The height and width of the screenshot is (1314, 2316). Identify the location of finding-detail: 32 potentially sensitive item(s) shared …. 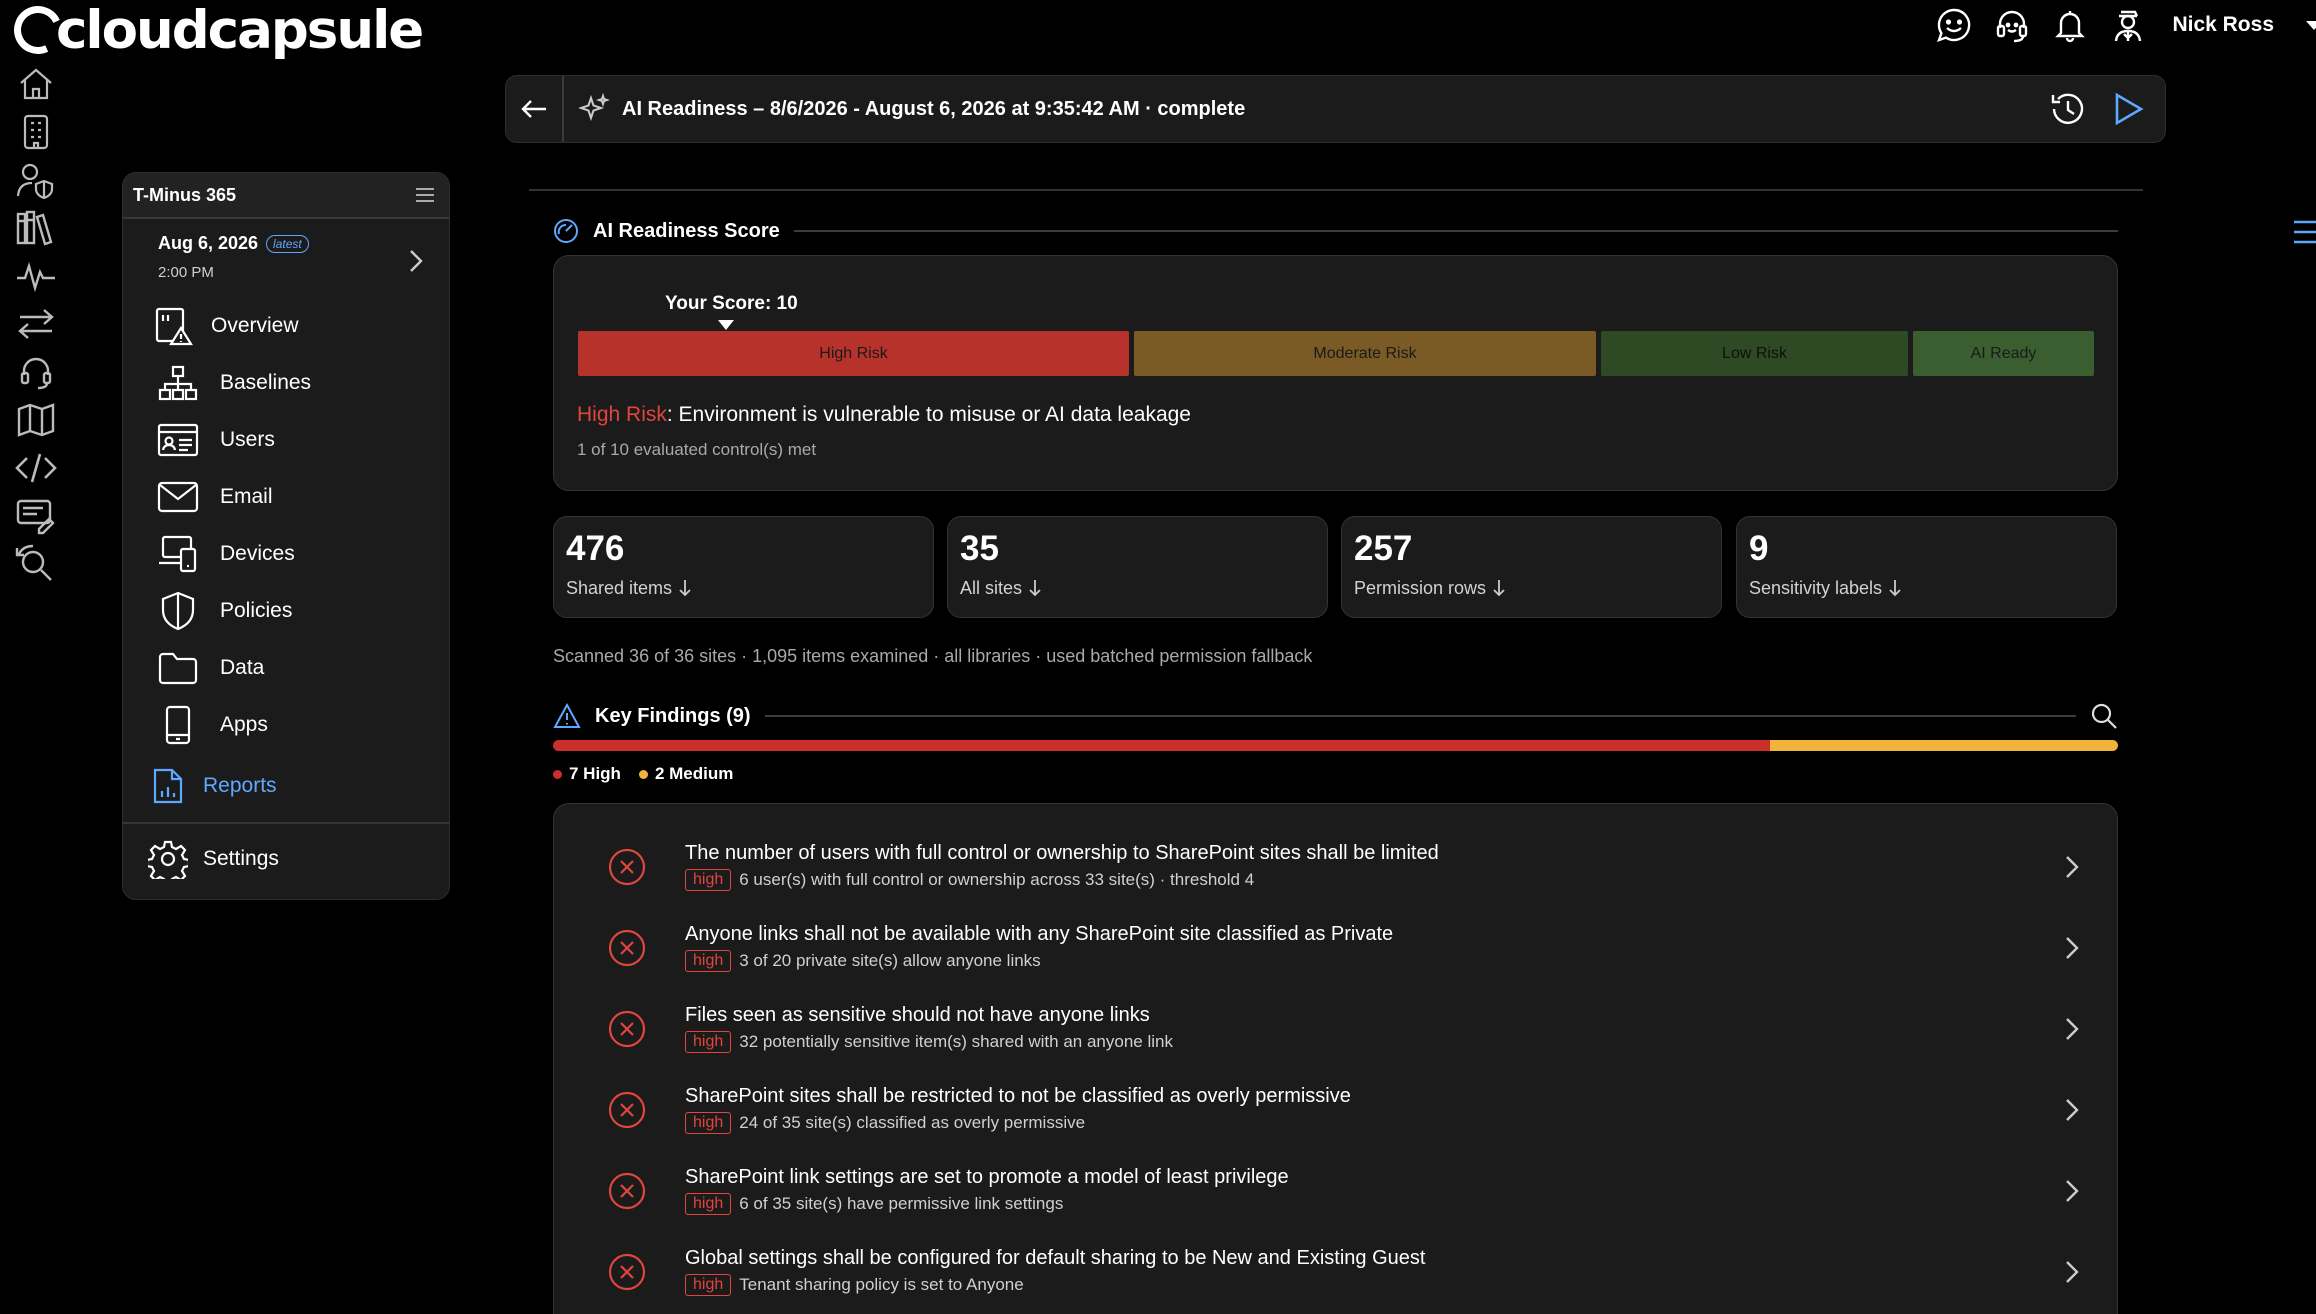
(956, 1041).